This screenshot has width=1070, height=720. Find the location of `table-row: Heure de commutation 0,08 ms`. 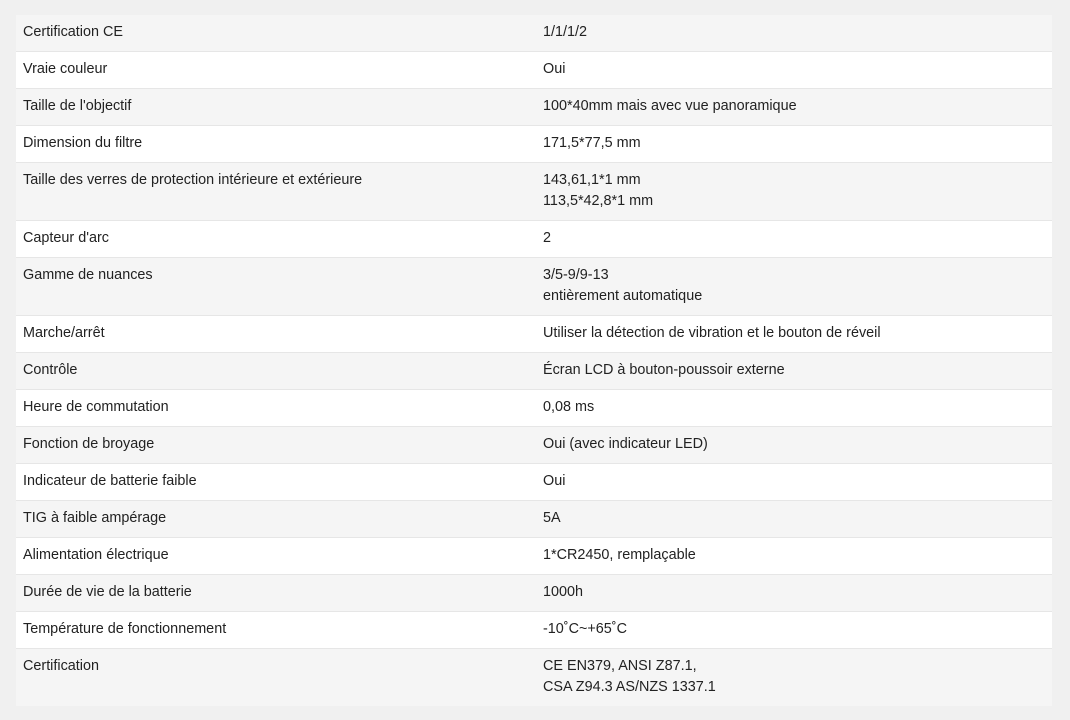

table-row: Heure de commutation 0,08 ms is located at coordinates (534, 408).